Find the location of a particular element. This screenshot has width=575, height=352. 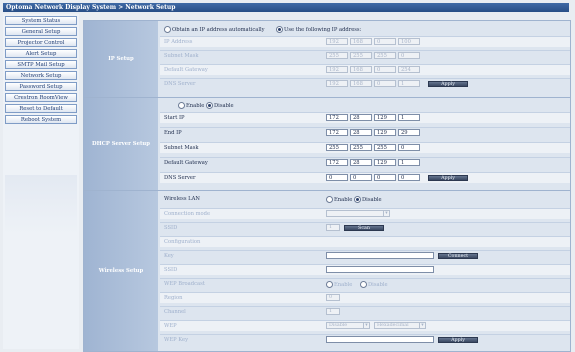

wlan-disable-radio is located at coordinates (357, 199).